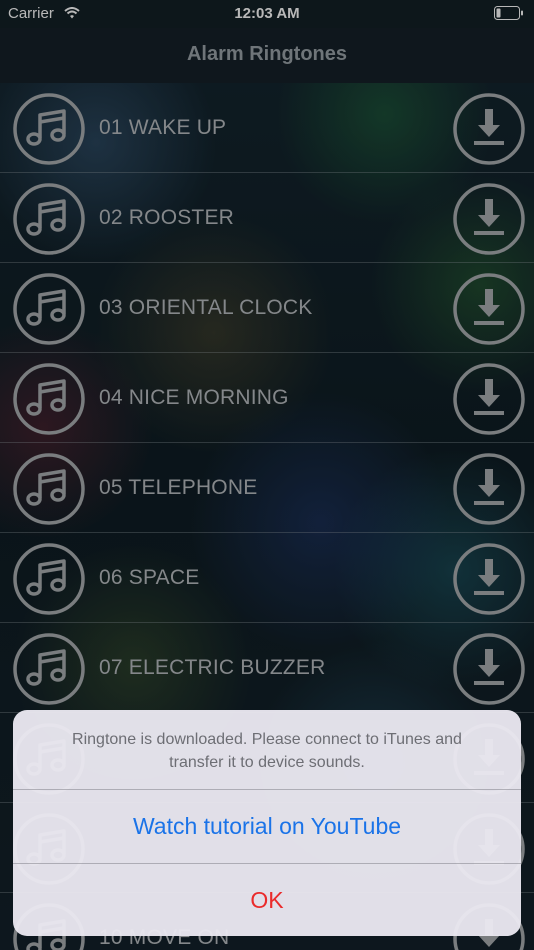  What do you see at coordinates (267, 826) in the screenshot?
I see `watch-tutorial-button: Watch tutorial on YouTube` at bounding box center [267, 826].